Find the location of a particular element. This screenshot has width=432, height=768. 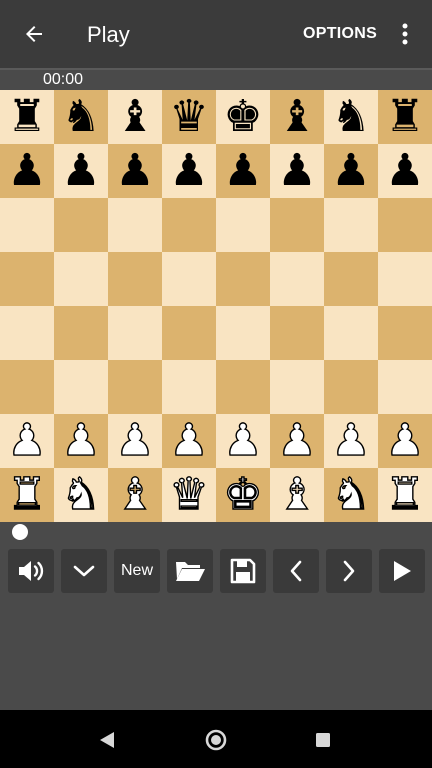

square-g8: ♞ is located at coordinates (351, 117).